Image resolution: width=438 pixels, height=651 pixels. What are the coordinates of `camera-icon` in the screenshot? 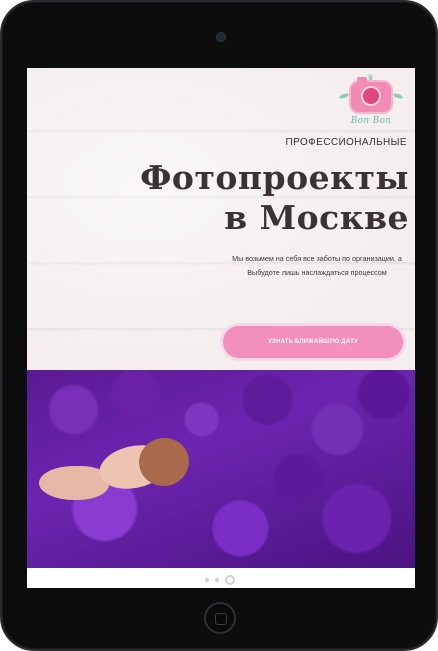 It's located at (371, 94).